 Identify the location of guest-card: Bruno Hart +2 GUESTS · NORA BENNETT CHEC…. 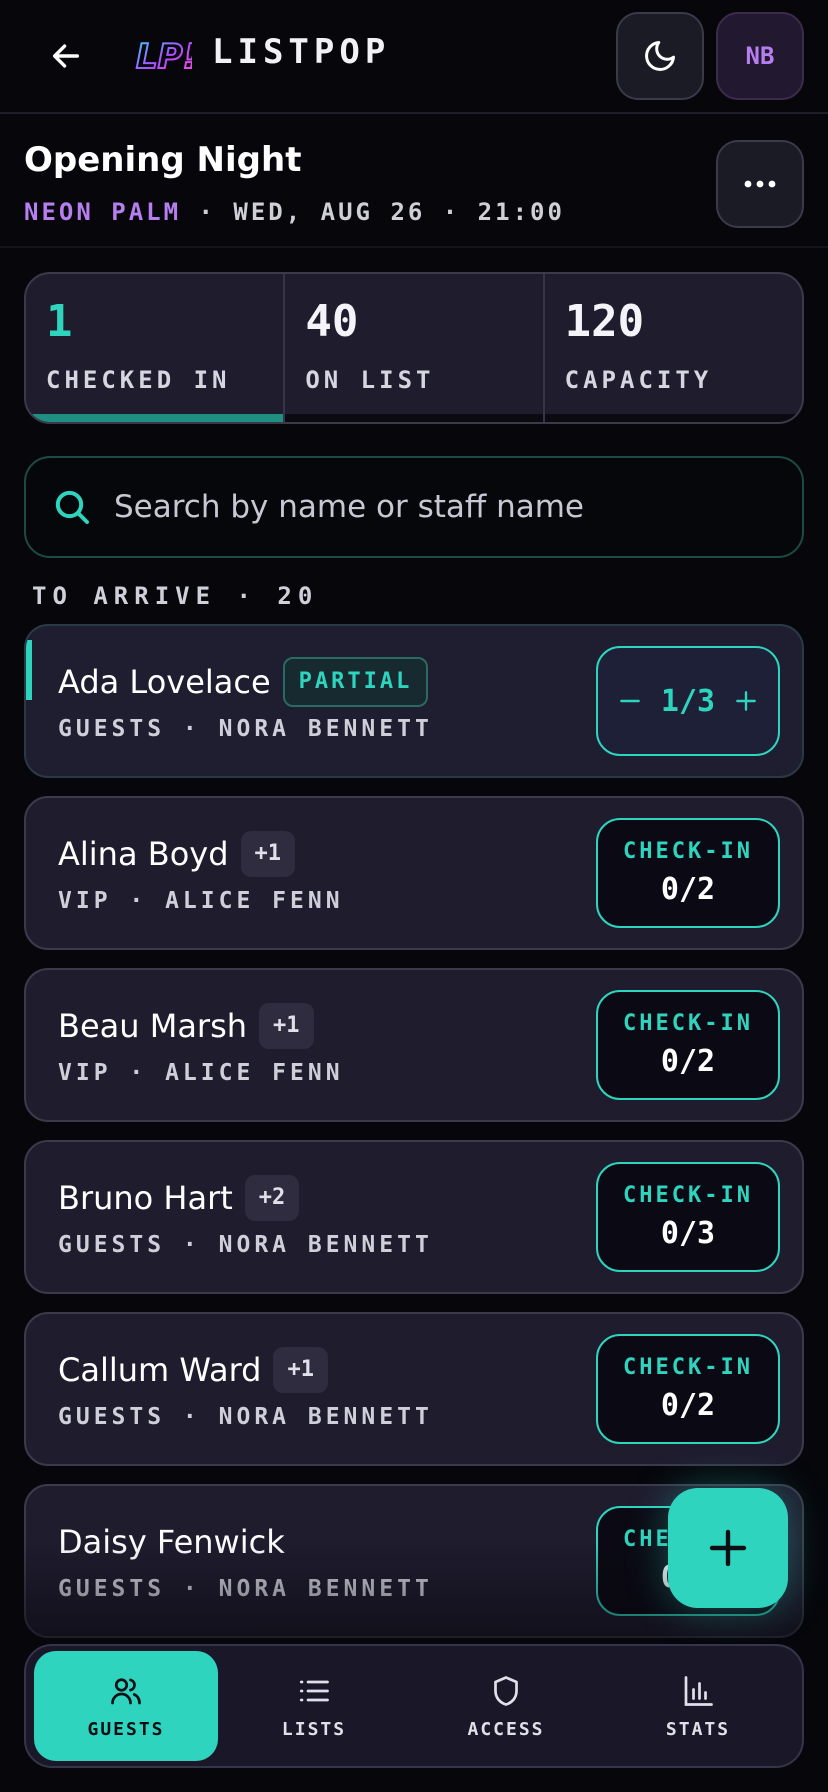
(414, 1217).